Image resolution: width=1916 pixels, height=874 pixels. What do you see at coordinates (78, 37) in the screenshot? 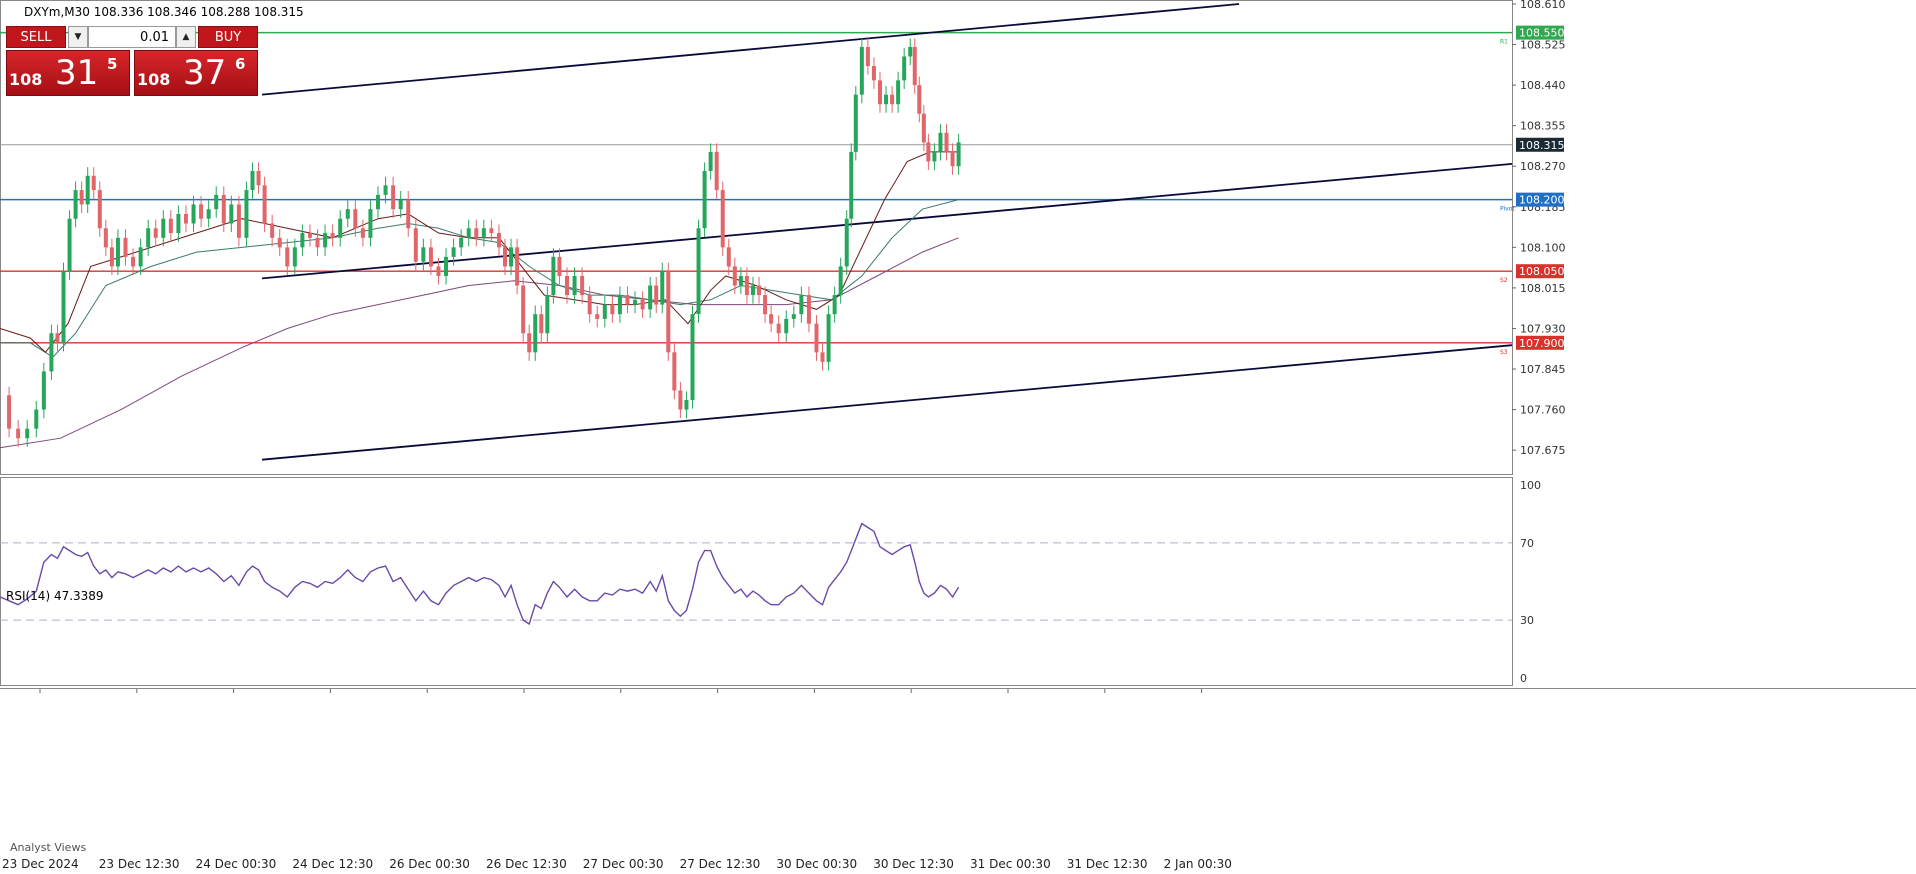
I see `lot-decrease-icon: ▼` at bounding box center [78, 37].